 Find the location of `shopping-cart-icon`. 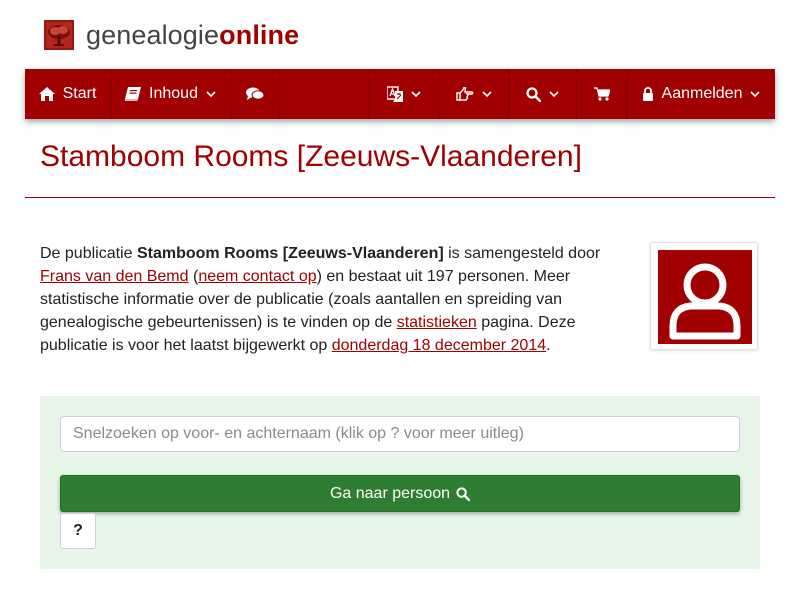

shopping-cart-icon is located at coordinates (601, 94).